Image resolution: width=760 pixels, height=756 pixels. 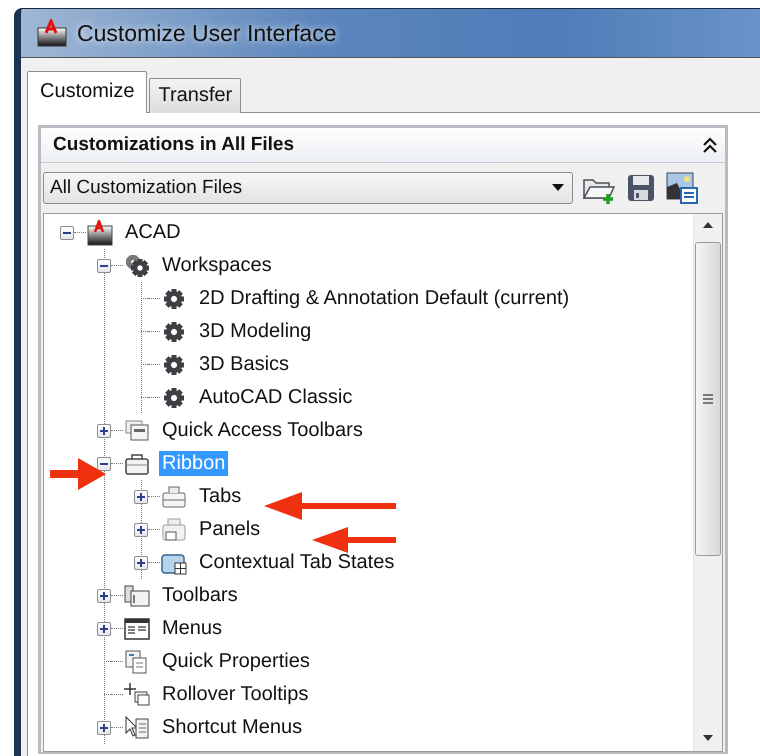 I want to click on tree-item: Tabs, so click(x=220, y=496).